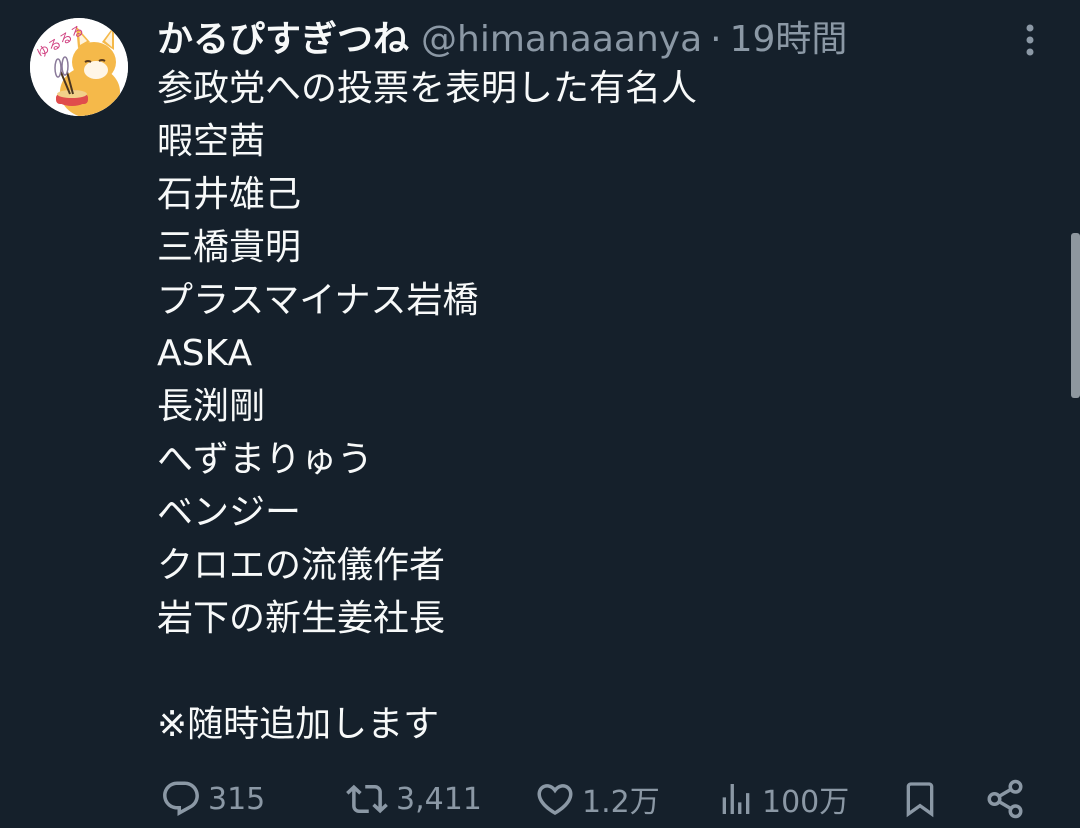 The width and height of the screenshot is (1080, 828). I want to click on views-button: 100万, so click(782, 799).